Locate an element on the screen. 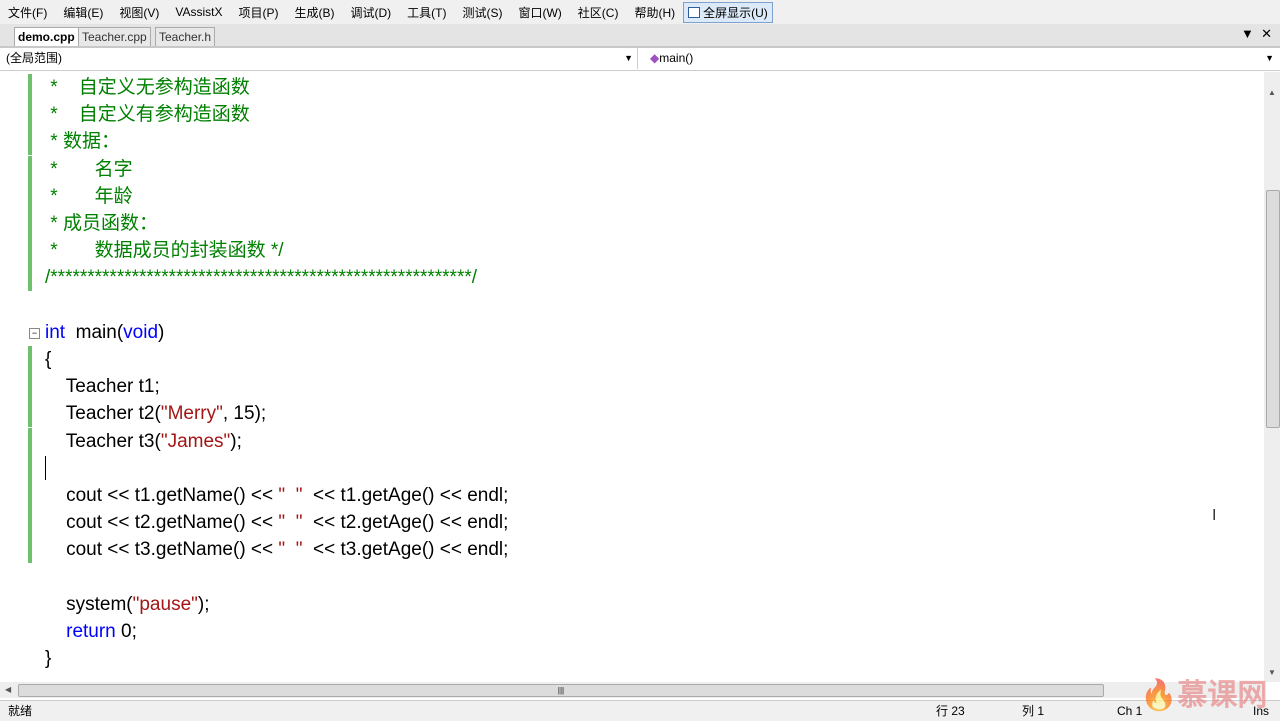 This screenshot has height=721, width=1280. fold-toggle: − is located at coordinates (34, 333).